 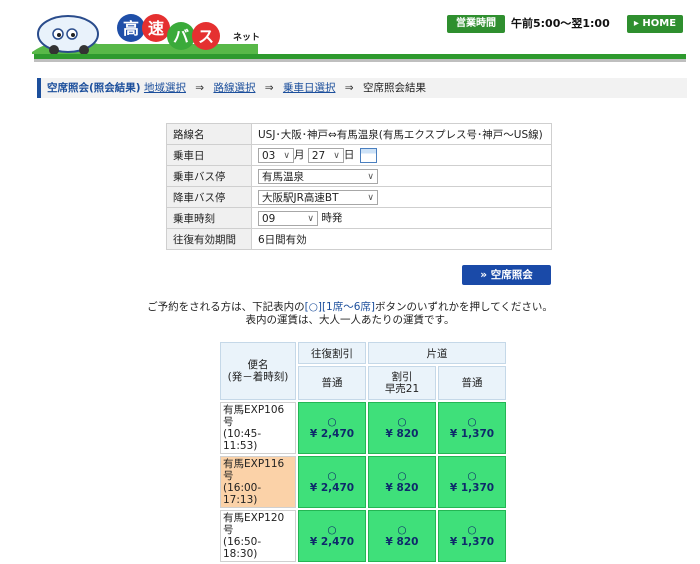 I want to click on departure-time-label: 乗車時刻, so click(x=209, y=218).